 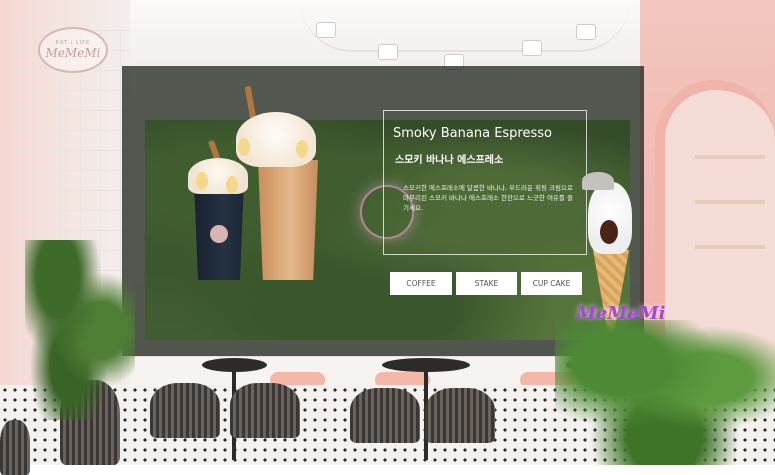 What do you see at coordinates (598, 181) in the screenshot?
I see `cap-decoration` at bounding box center [598, 181].